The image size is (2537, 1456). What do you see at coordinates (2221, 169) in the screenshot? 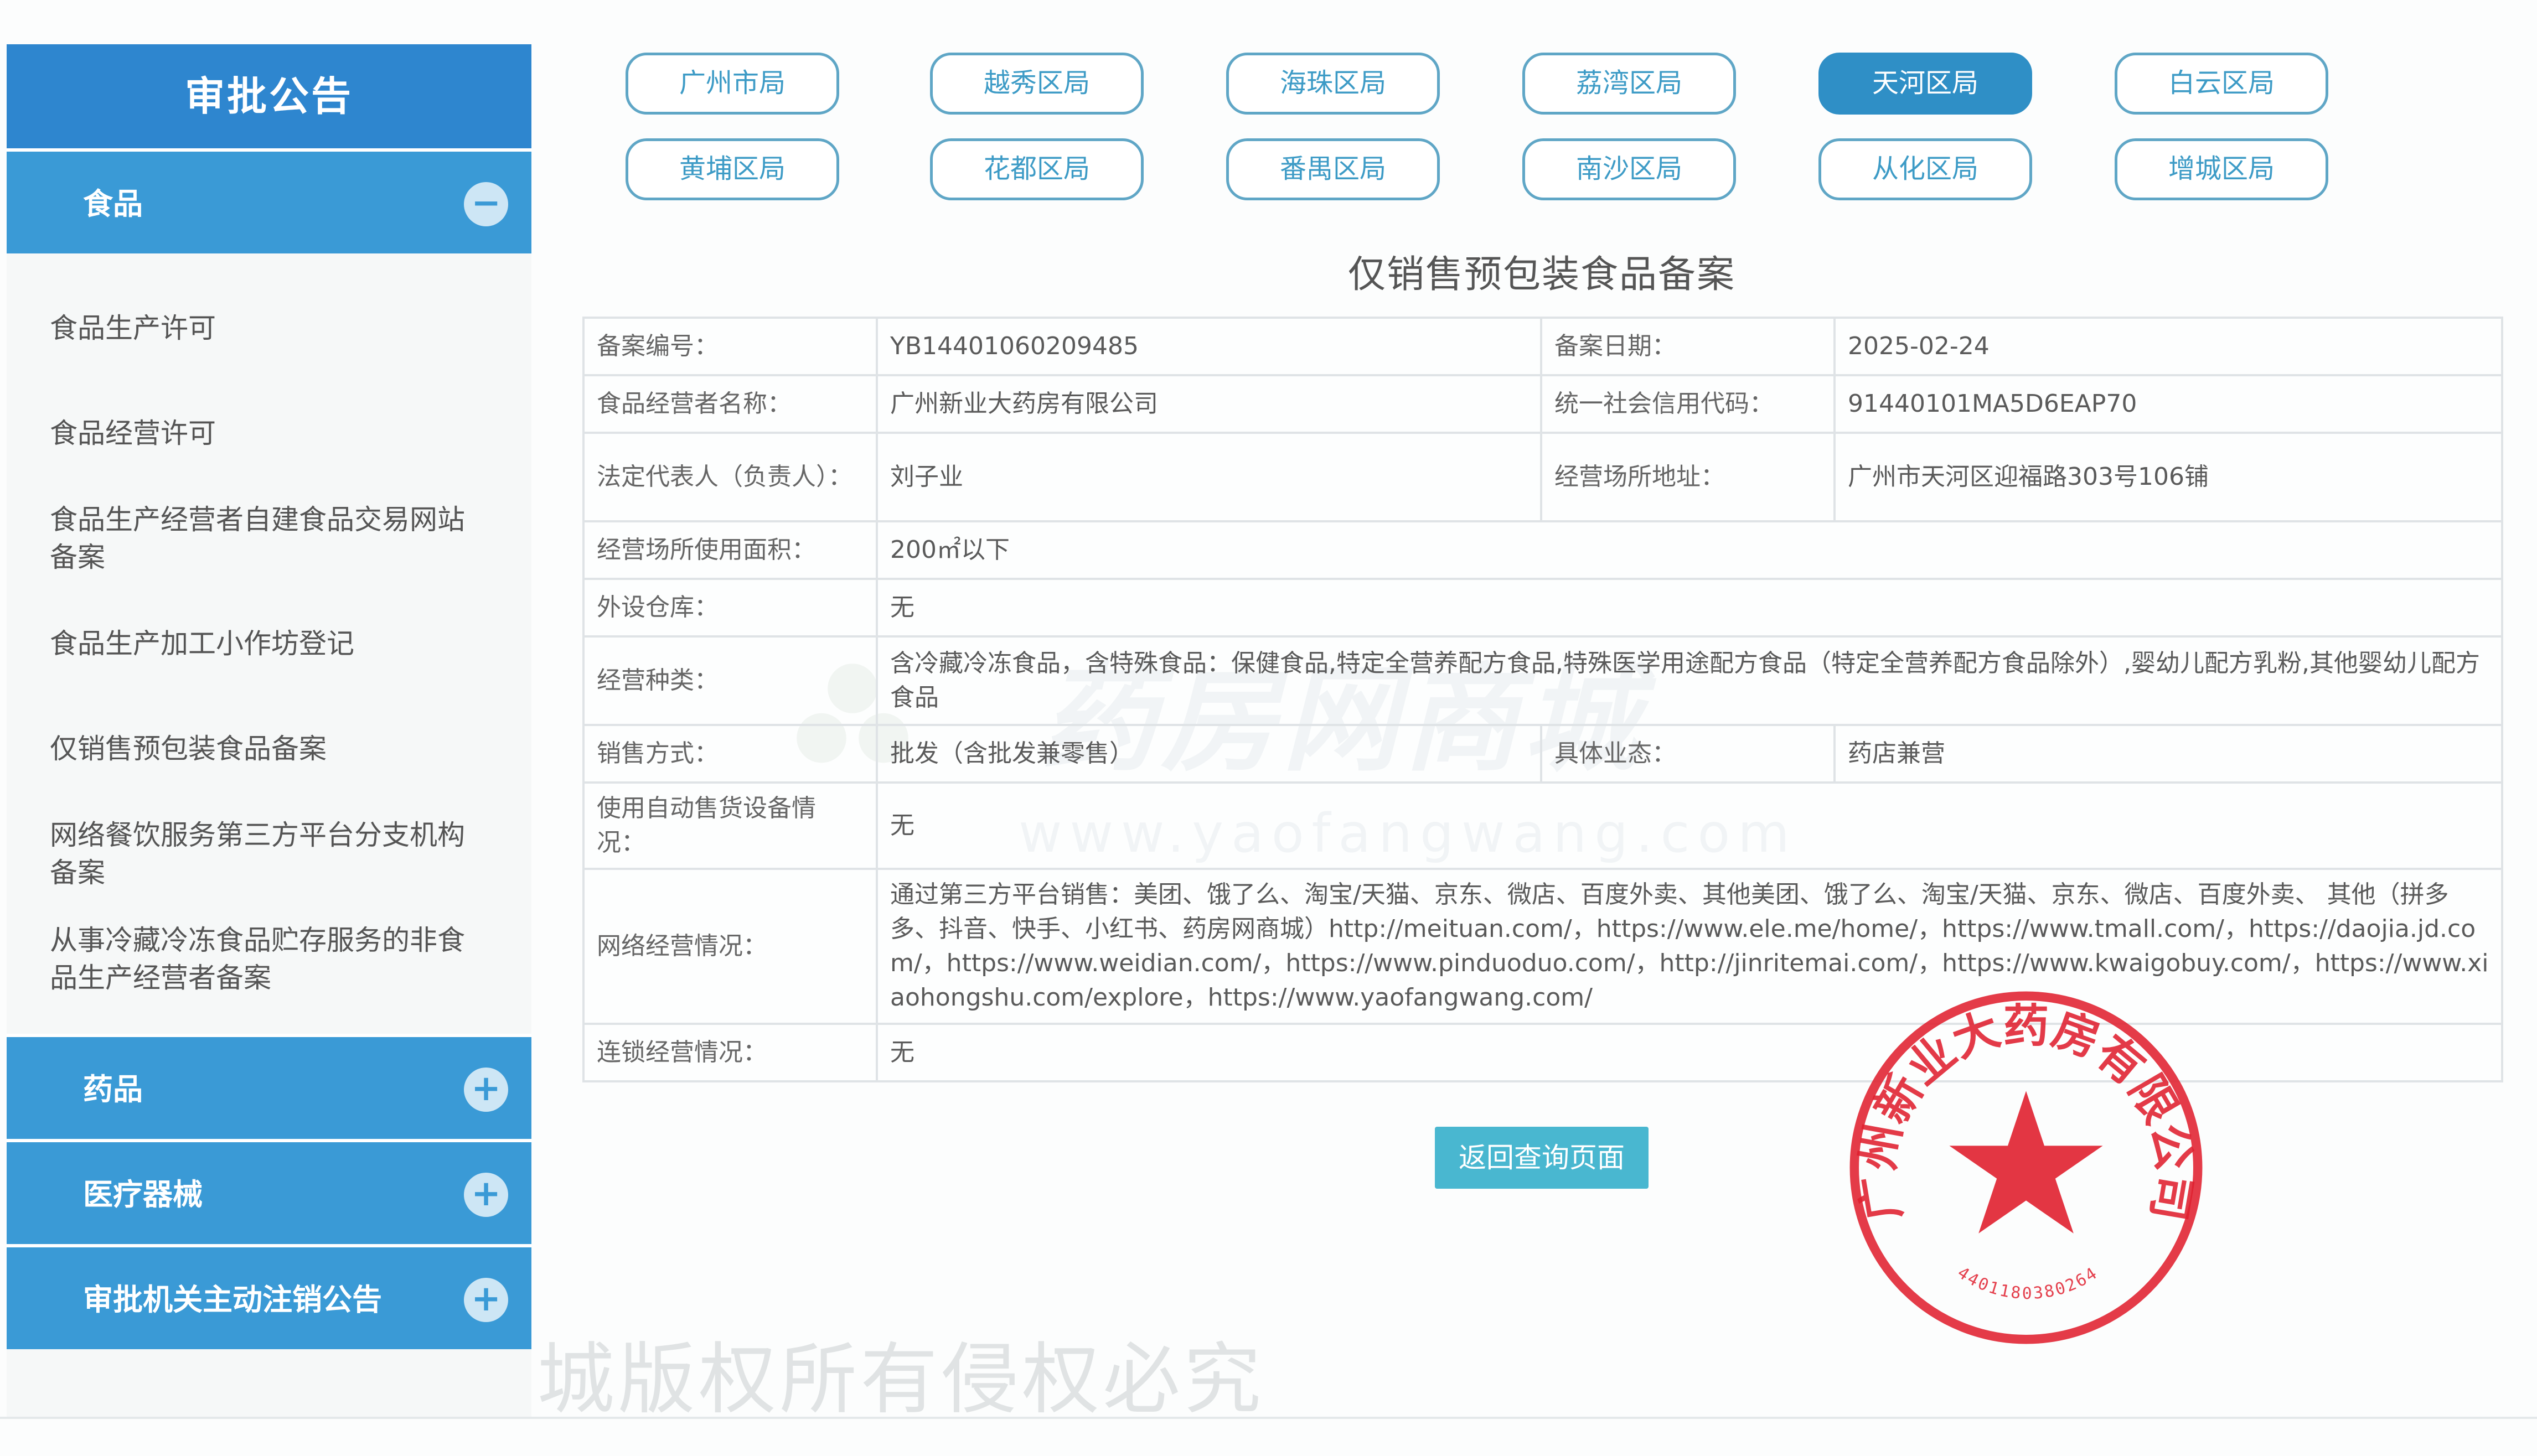
I see `district-button-zengcheng: 增城区局` at bounding box center [2221, 169].